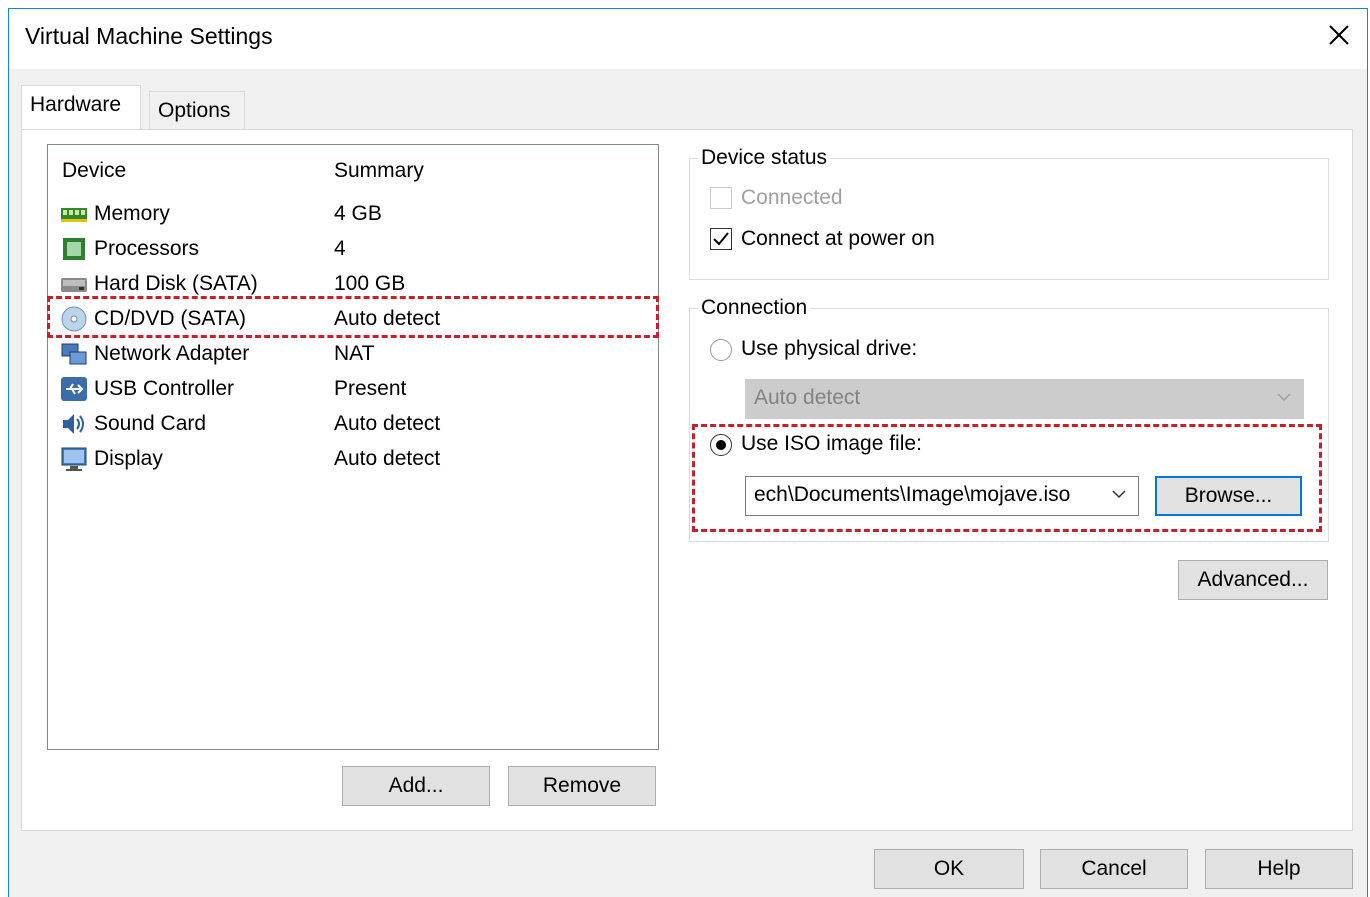 The image size is (1370, 897). What do you see at coordinates (172, 353) in the screenshot?
I see `device-name: Network Adapter` at bounding box center [172, 353].